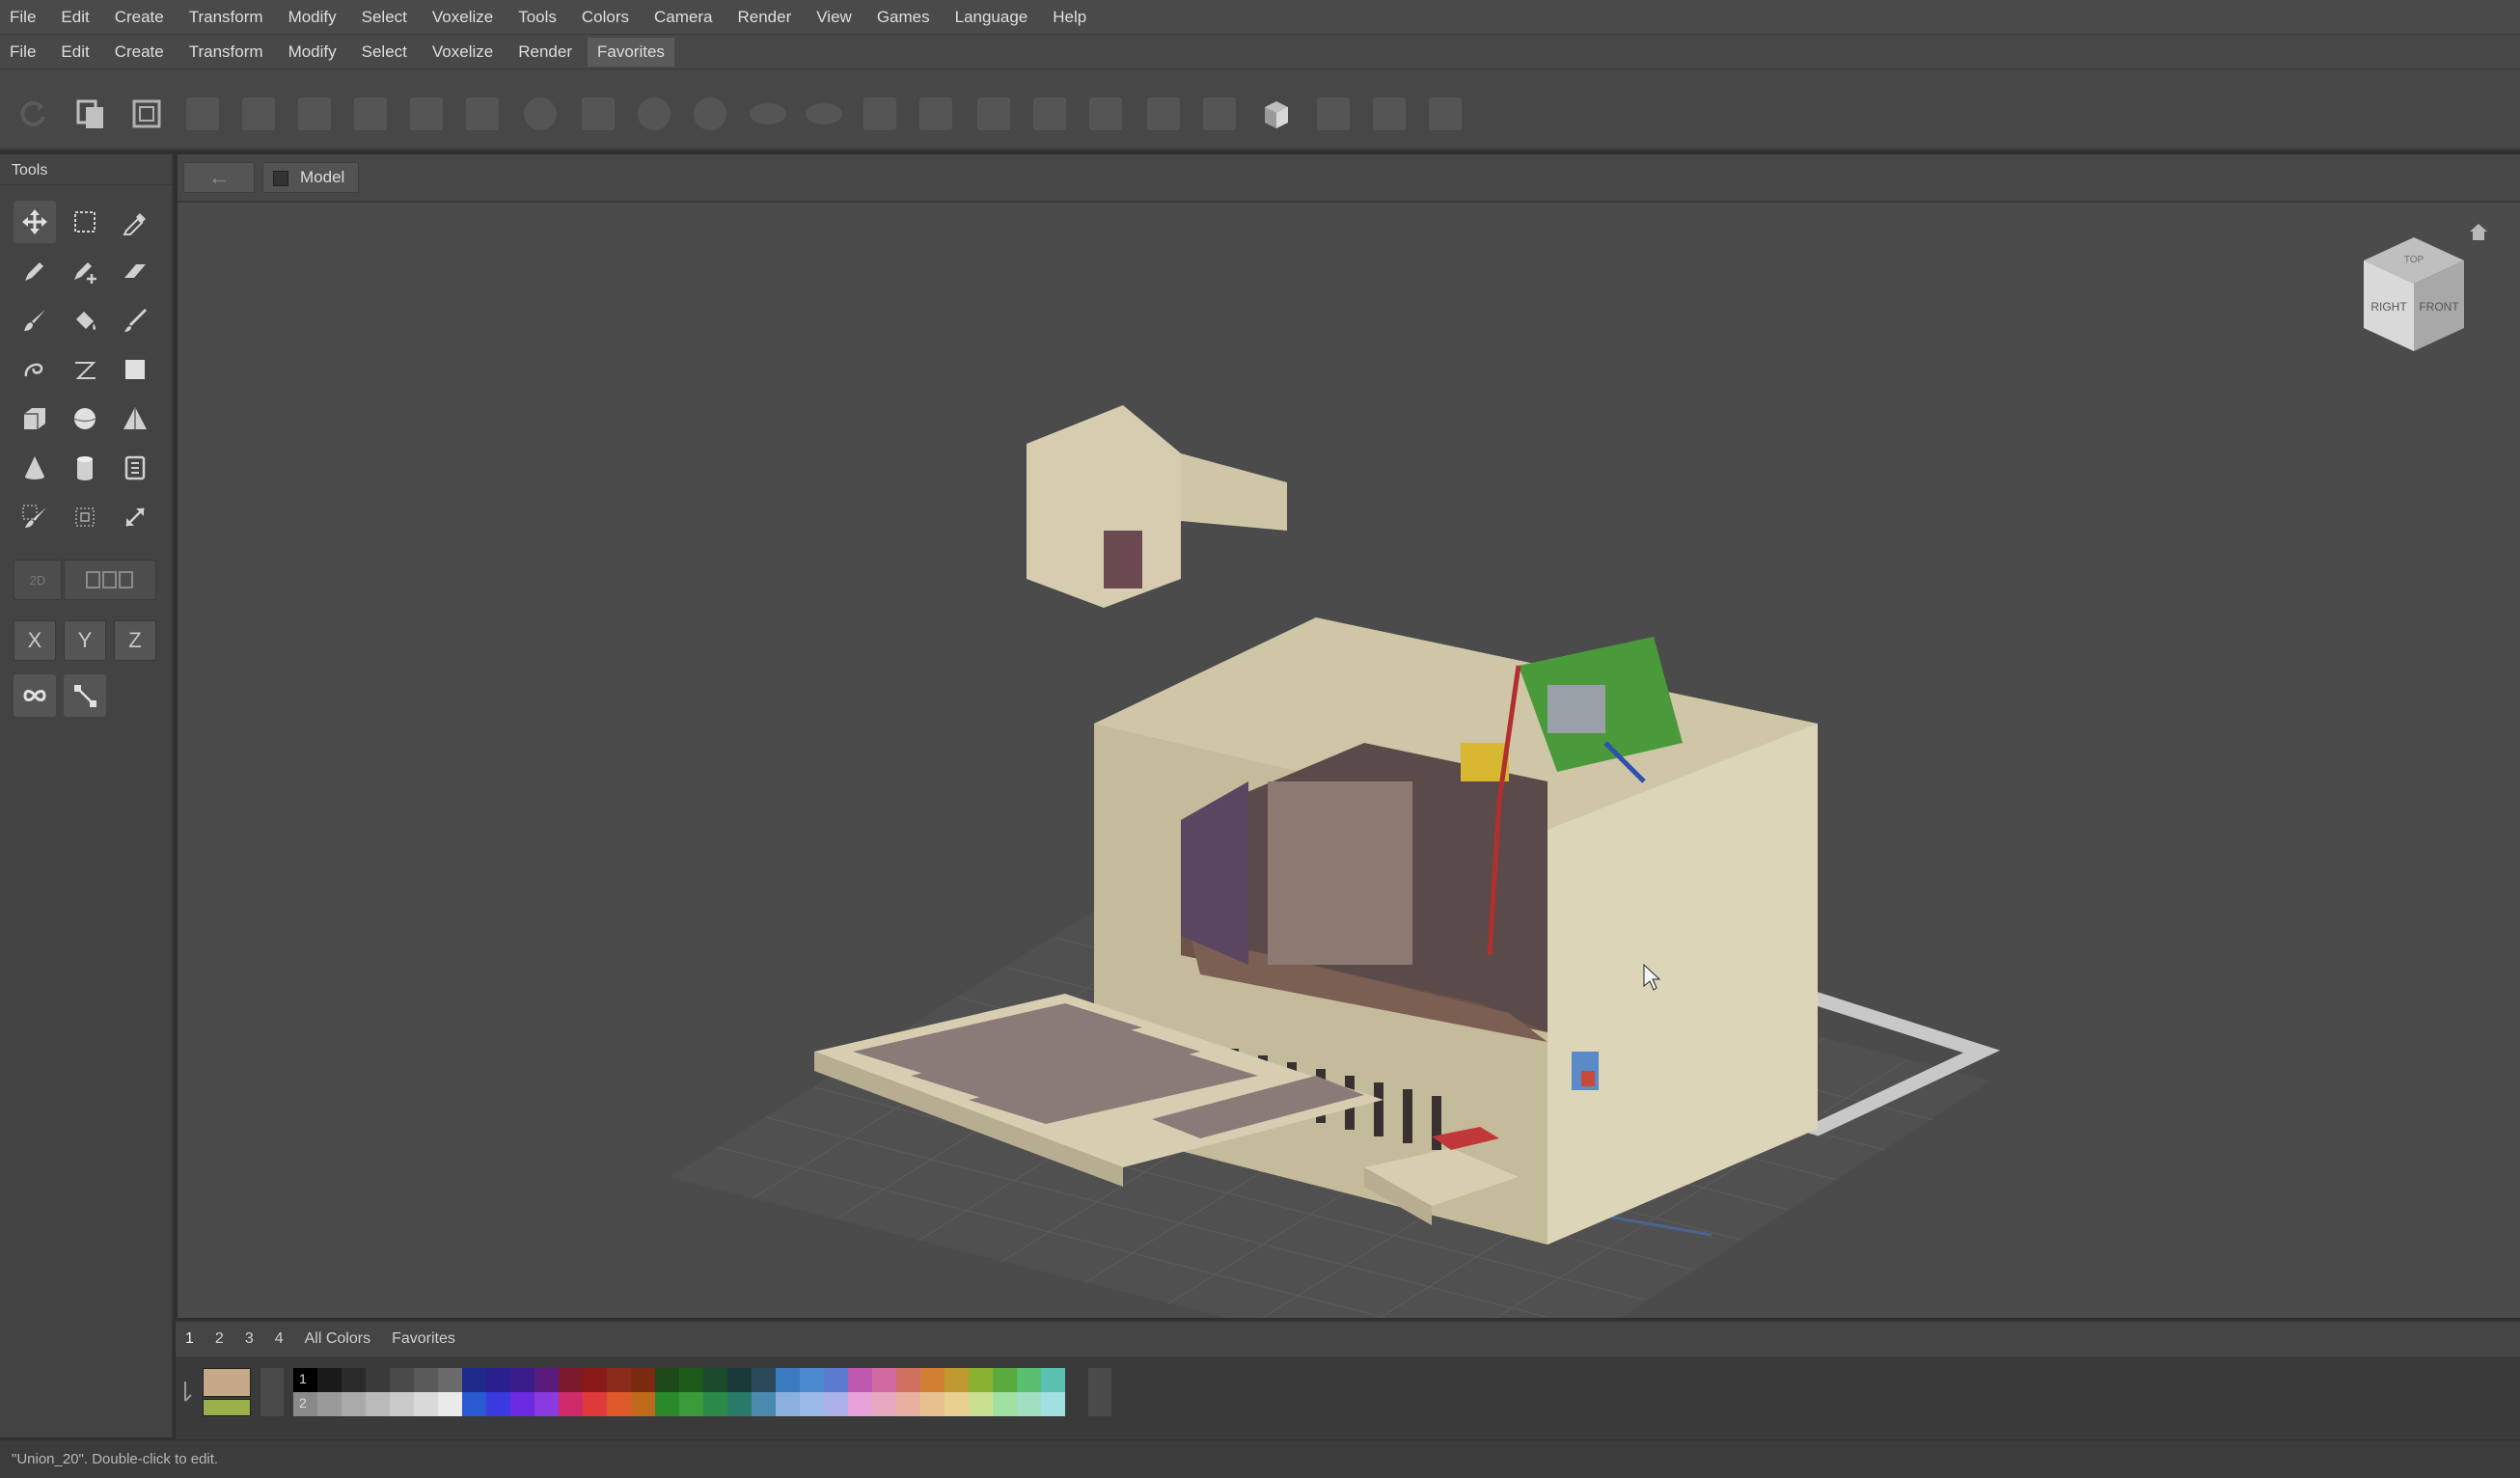 The height and width of the screenshot is (1478, 2520). I want to click on back-button: ←, so click(219, 177).